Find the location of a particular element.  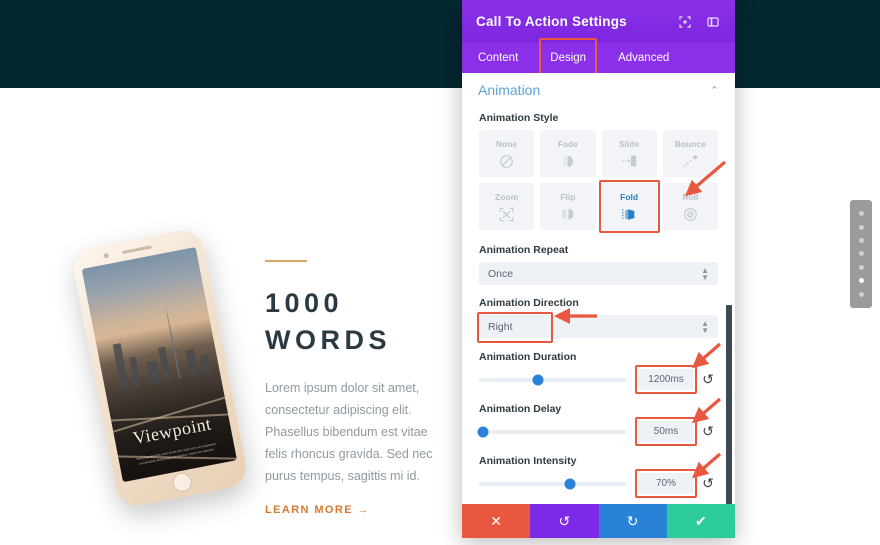

animation-delay-reset-icon: ↺ is located at coordinates (708, 431).